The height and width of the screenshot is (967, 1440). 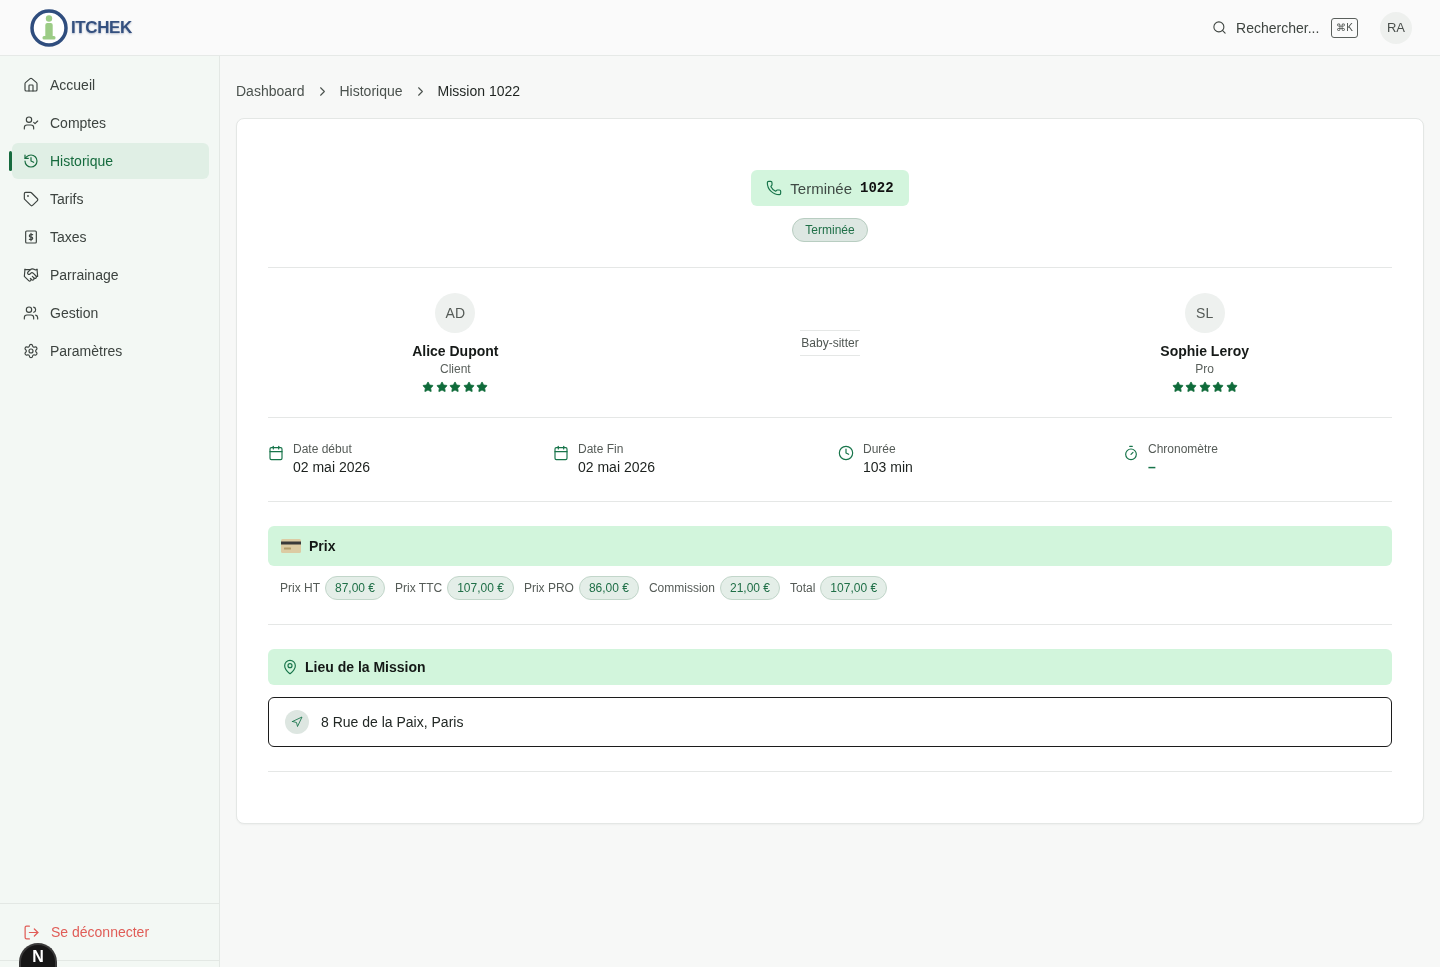 I want to click on breadcrumb-link: Historique, so click(x=371, y=91).